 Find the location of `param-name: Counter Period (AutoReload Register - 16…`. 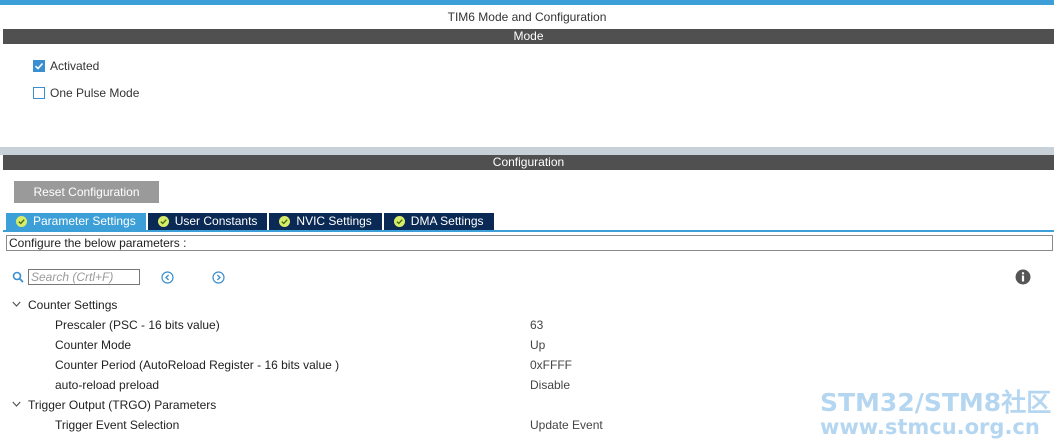

param-name: Counter Period (AutoReload Register - 16… is located at coordinates (197, 365).